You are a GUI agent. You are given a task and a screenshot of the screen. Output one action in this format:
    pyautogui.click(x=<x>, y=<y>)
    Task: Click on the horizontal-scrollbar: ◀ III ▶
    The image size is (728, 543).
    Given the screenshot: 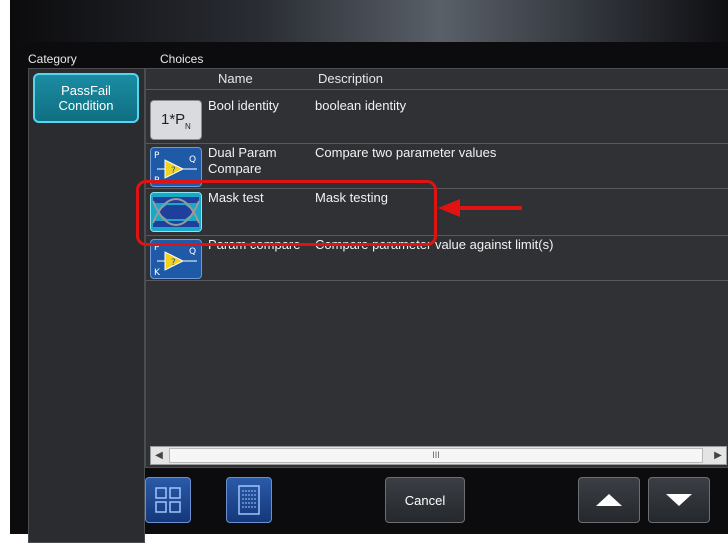 What is the action you would take?
    pyautogui.click(x=438, y=455)
    